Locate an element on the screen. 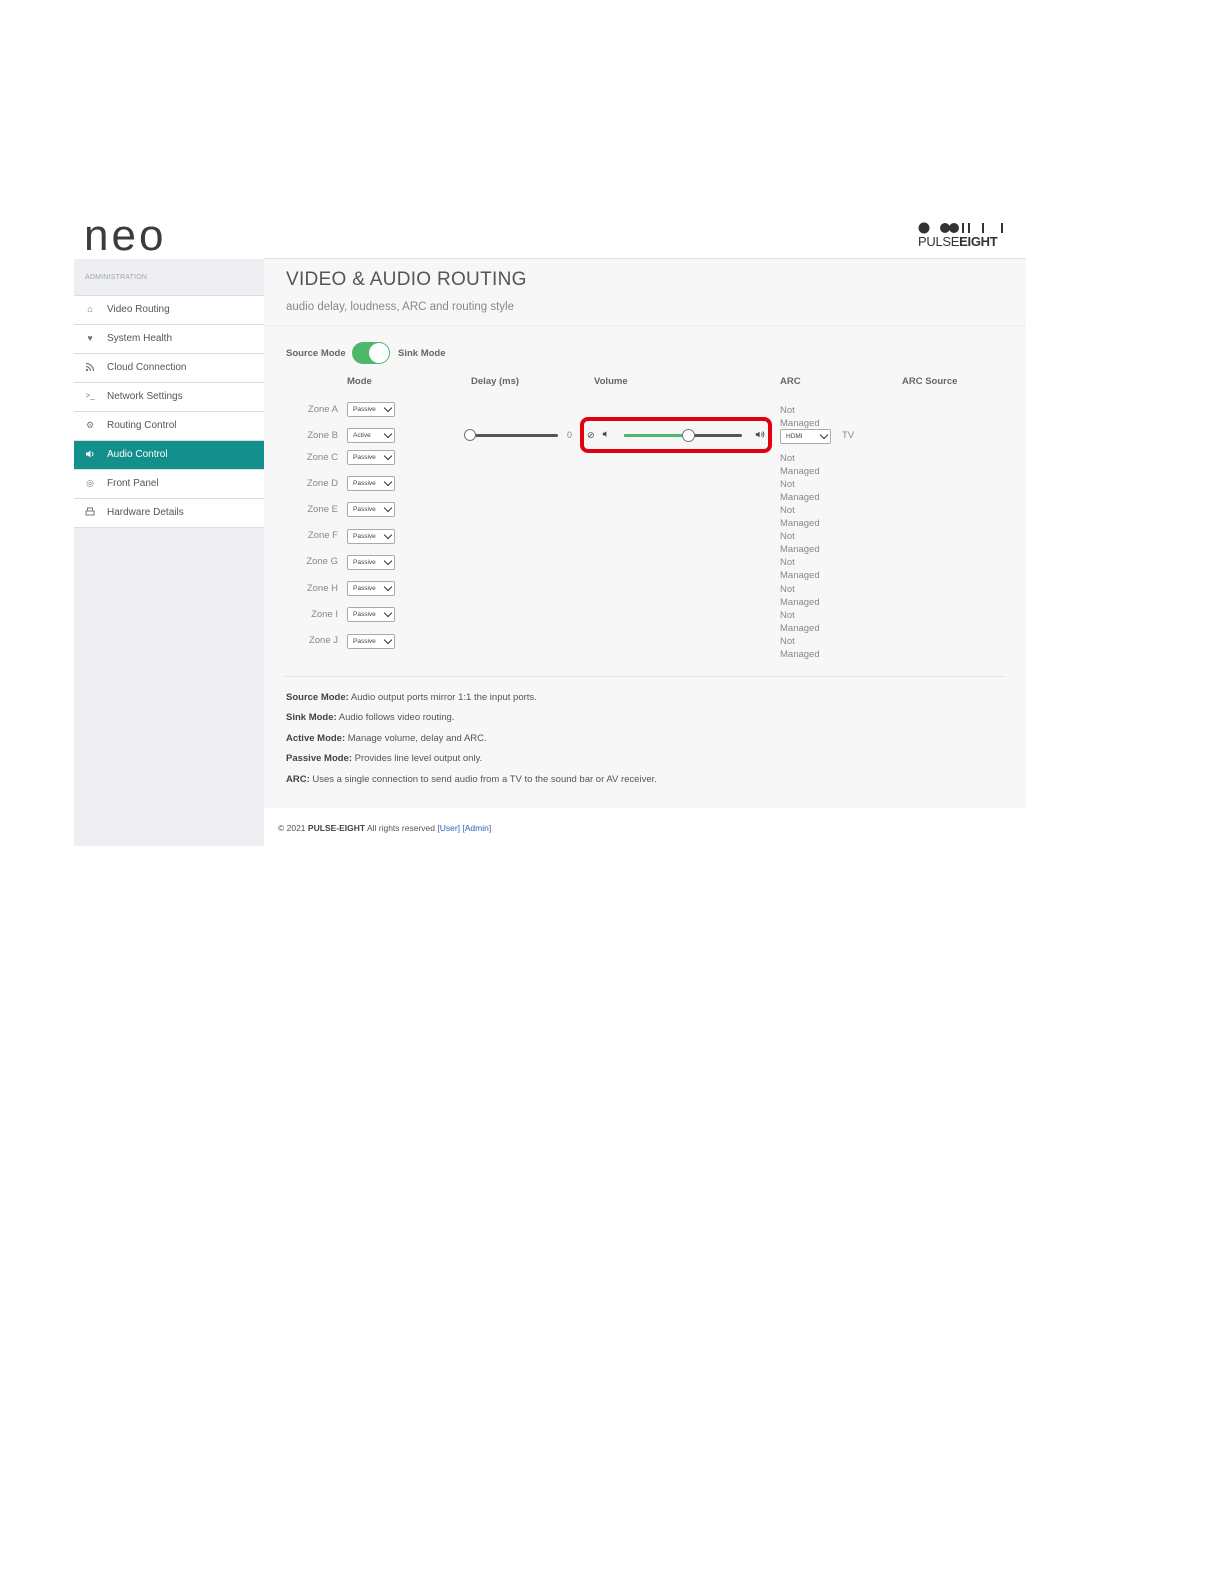  pulse-eight-logo: PULSEEIGHT is located at coordinates (962, 235).